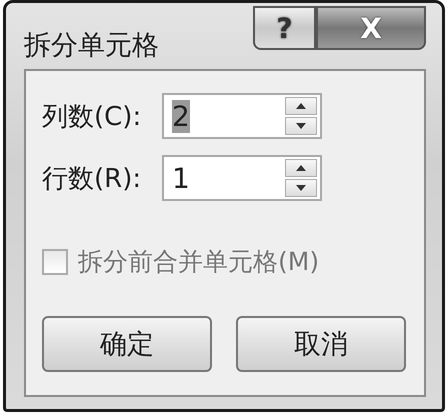 The height and width of the screenshot is (417, 448). I want to click on number-spinner: 1, so click(242, 178).